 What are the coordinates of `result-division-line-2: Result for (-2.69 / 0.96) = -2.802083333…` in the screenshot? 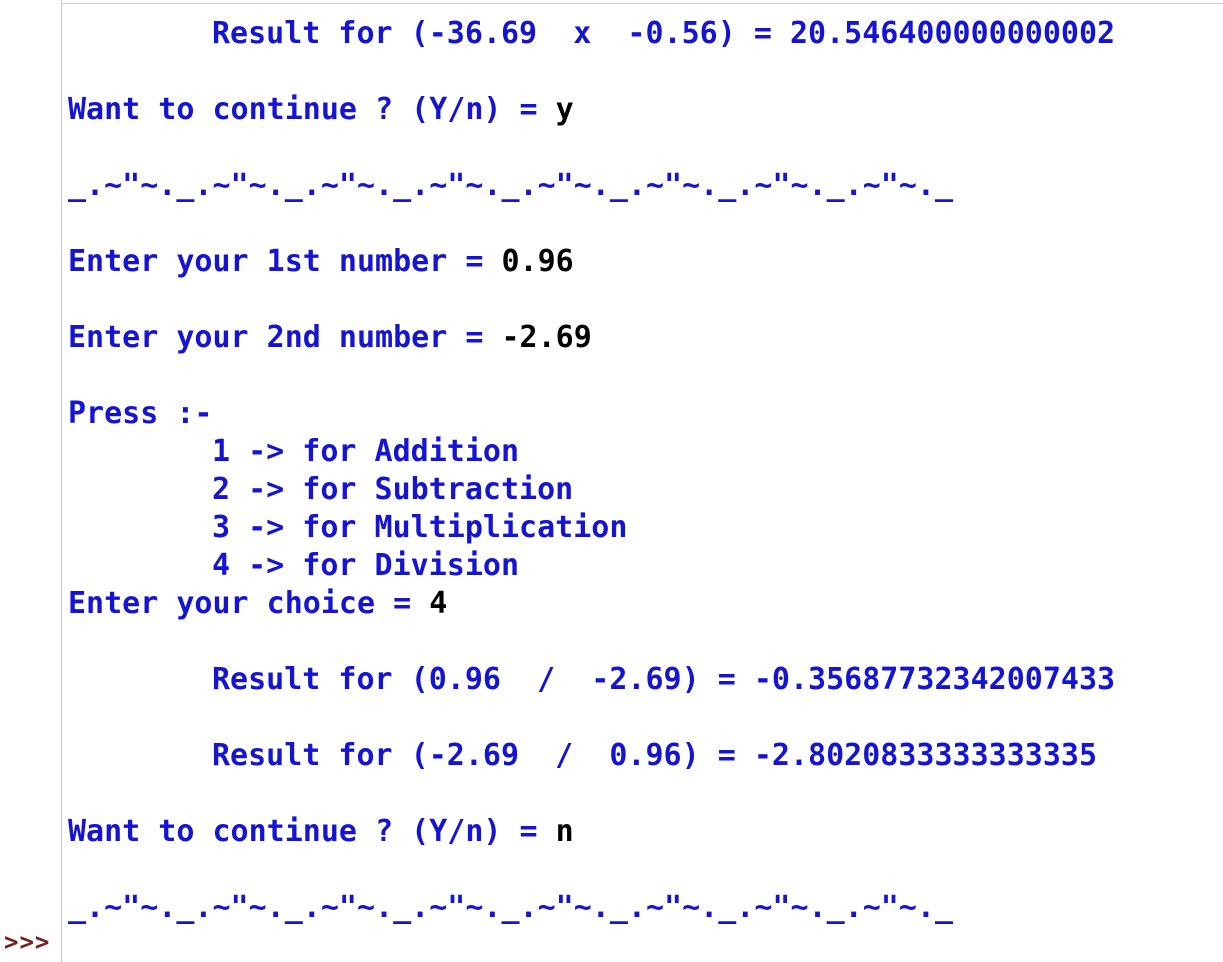 It's located at (655, 755).